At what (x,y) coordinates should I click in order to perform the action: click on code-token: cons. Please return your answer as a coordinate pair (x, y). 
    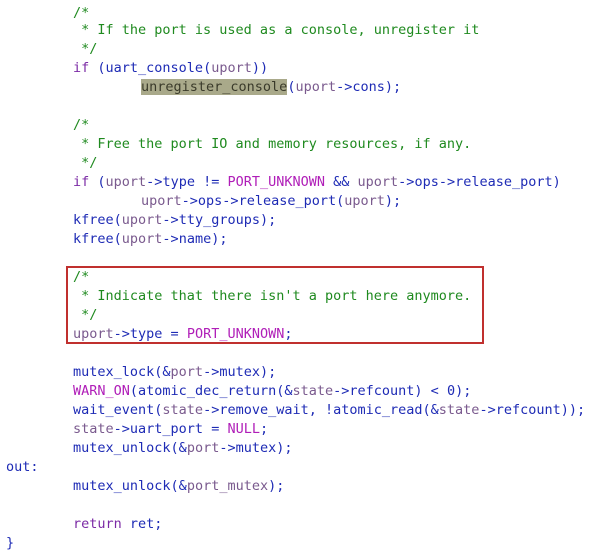
    Looking at the image, I should click on (368, 87).